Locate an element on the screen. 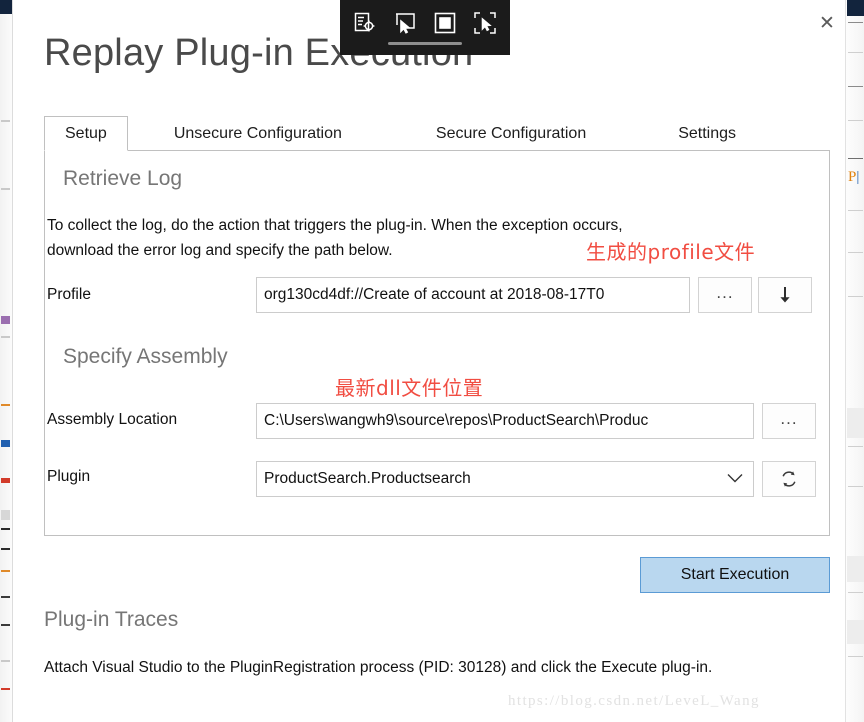 The width and height of the screenshot is (864, 722). tab-secure-configuration: Secure Configuration is located at coordinates (511, 133).